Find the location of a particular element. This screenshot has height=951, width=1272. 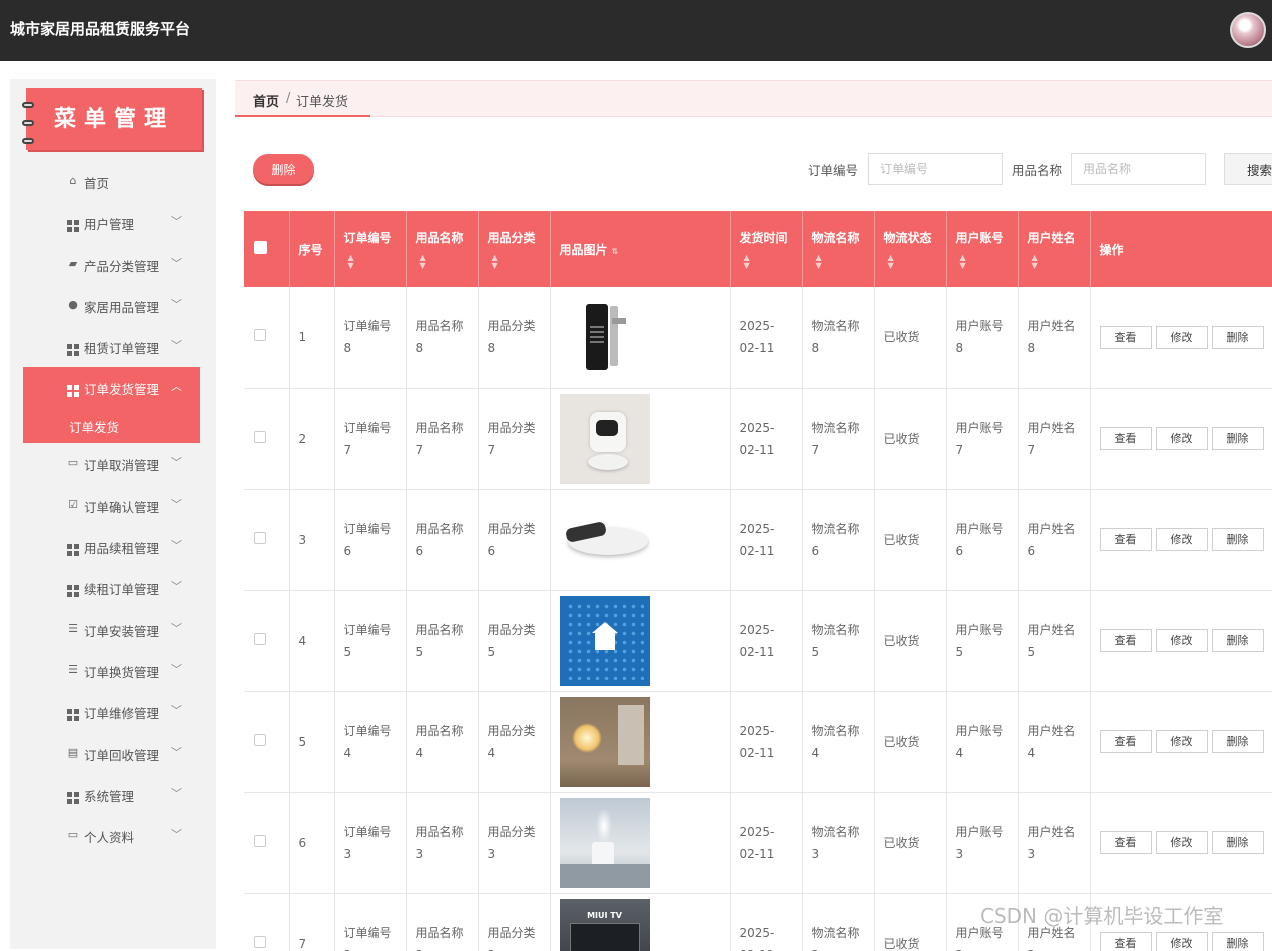

sidebar-item: ☰订单安装管理﹀ is located at coordinates (111, 629).